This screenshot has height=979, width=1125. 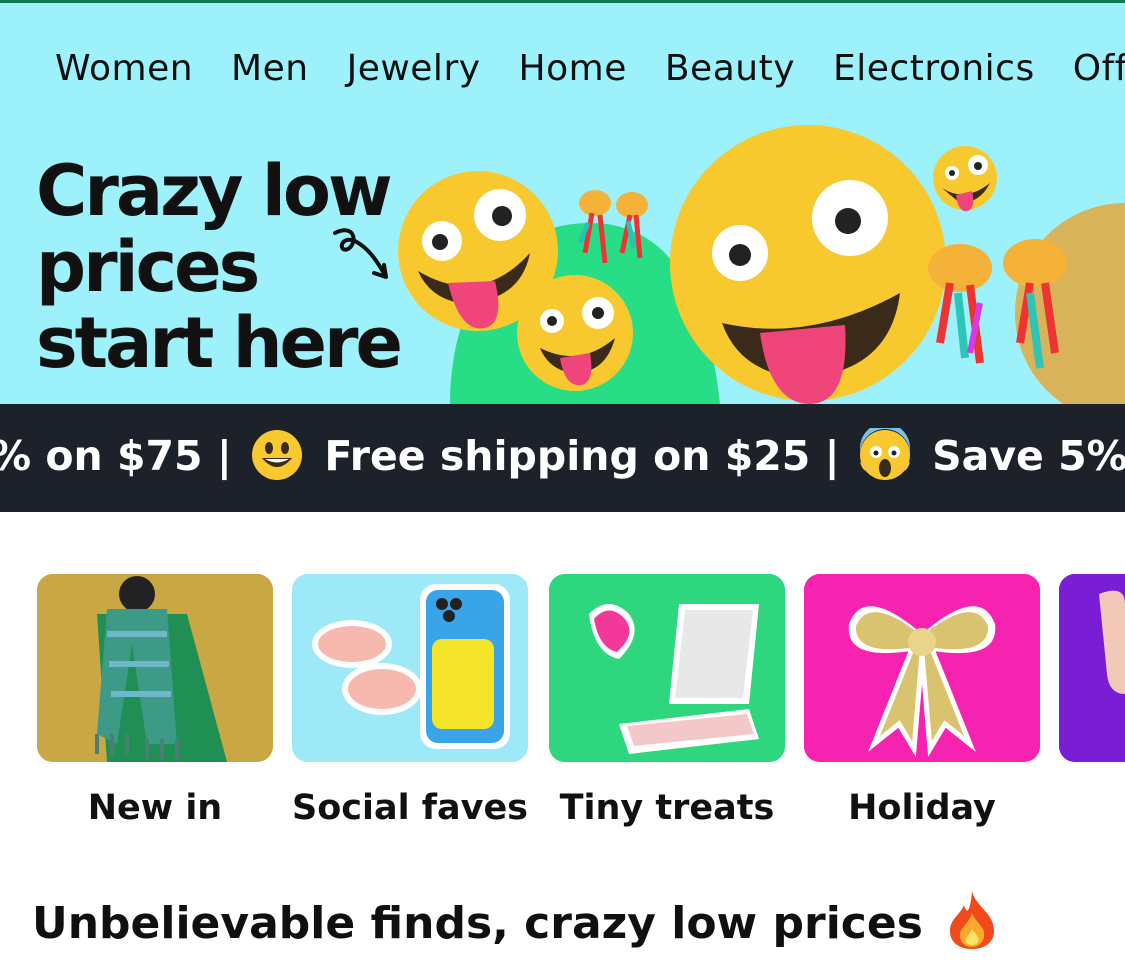 I want to click on category-card-tiny-treats: Tiny treats, so click(x=667, y=701).